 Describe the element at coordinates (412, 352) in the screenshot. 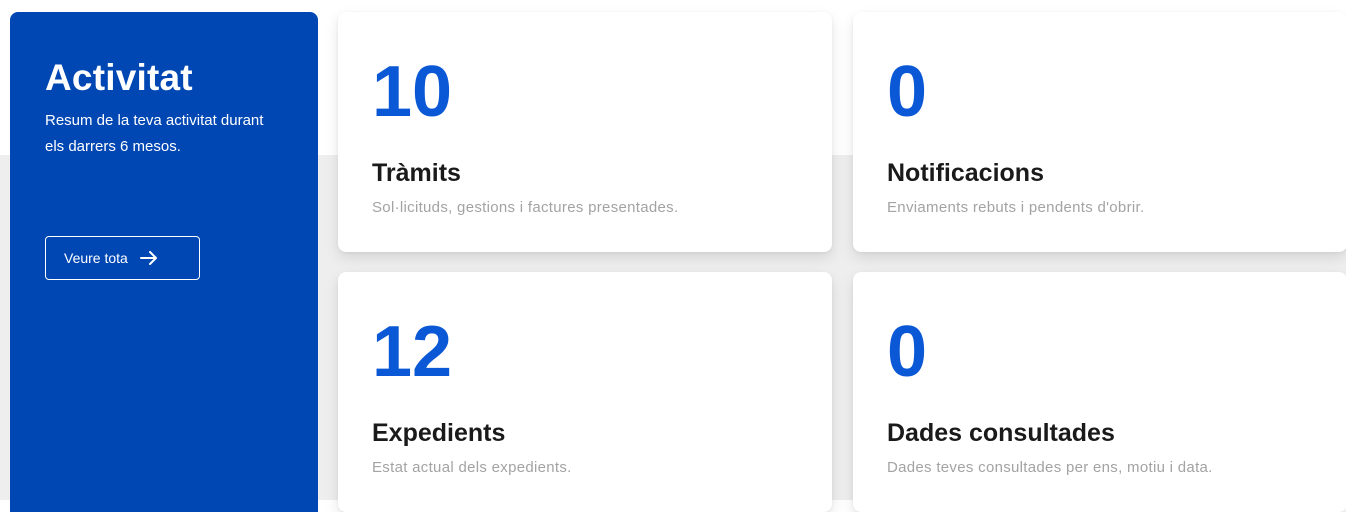

I see `expedients-count: 12` at that location.